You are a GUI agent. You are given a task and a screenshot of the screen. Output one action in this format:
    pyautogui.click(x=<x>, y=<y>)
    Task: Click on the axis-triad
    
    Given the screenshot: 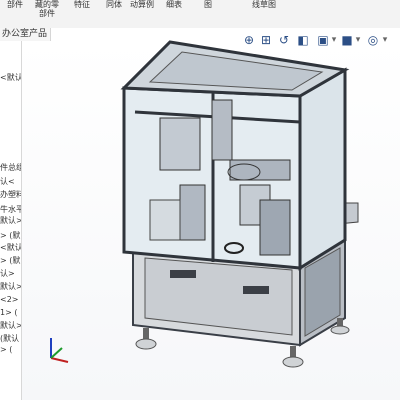 What is the action you would take?
    pyautogui.click(x=59, y=350)
    